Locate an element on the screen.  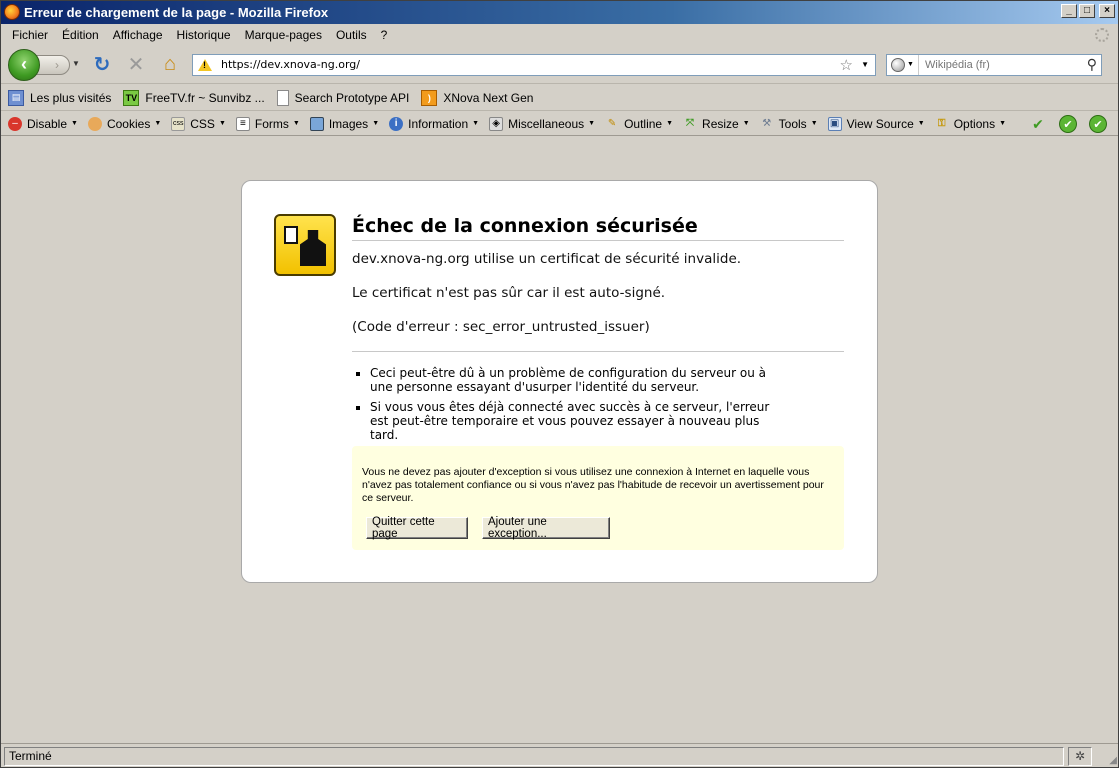
menu-marque-pages: Marque-pages is located at coordinates (284, 35).